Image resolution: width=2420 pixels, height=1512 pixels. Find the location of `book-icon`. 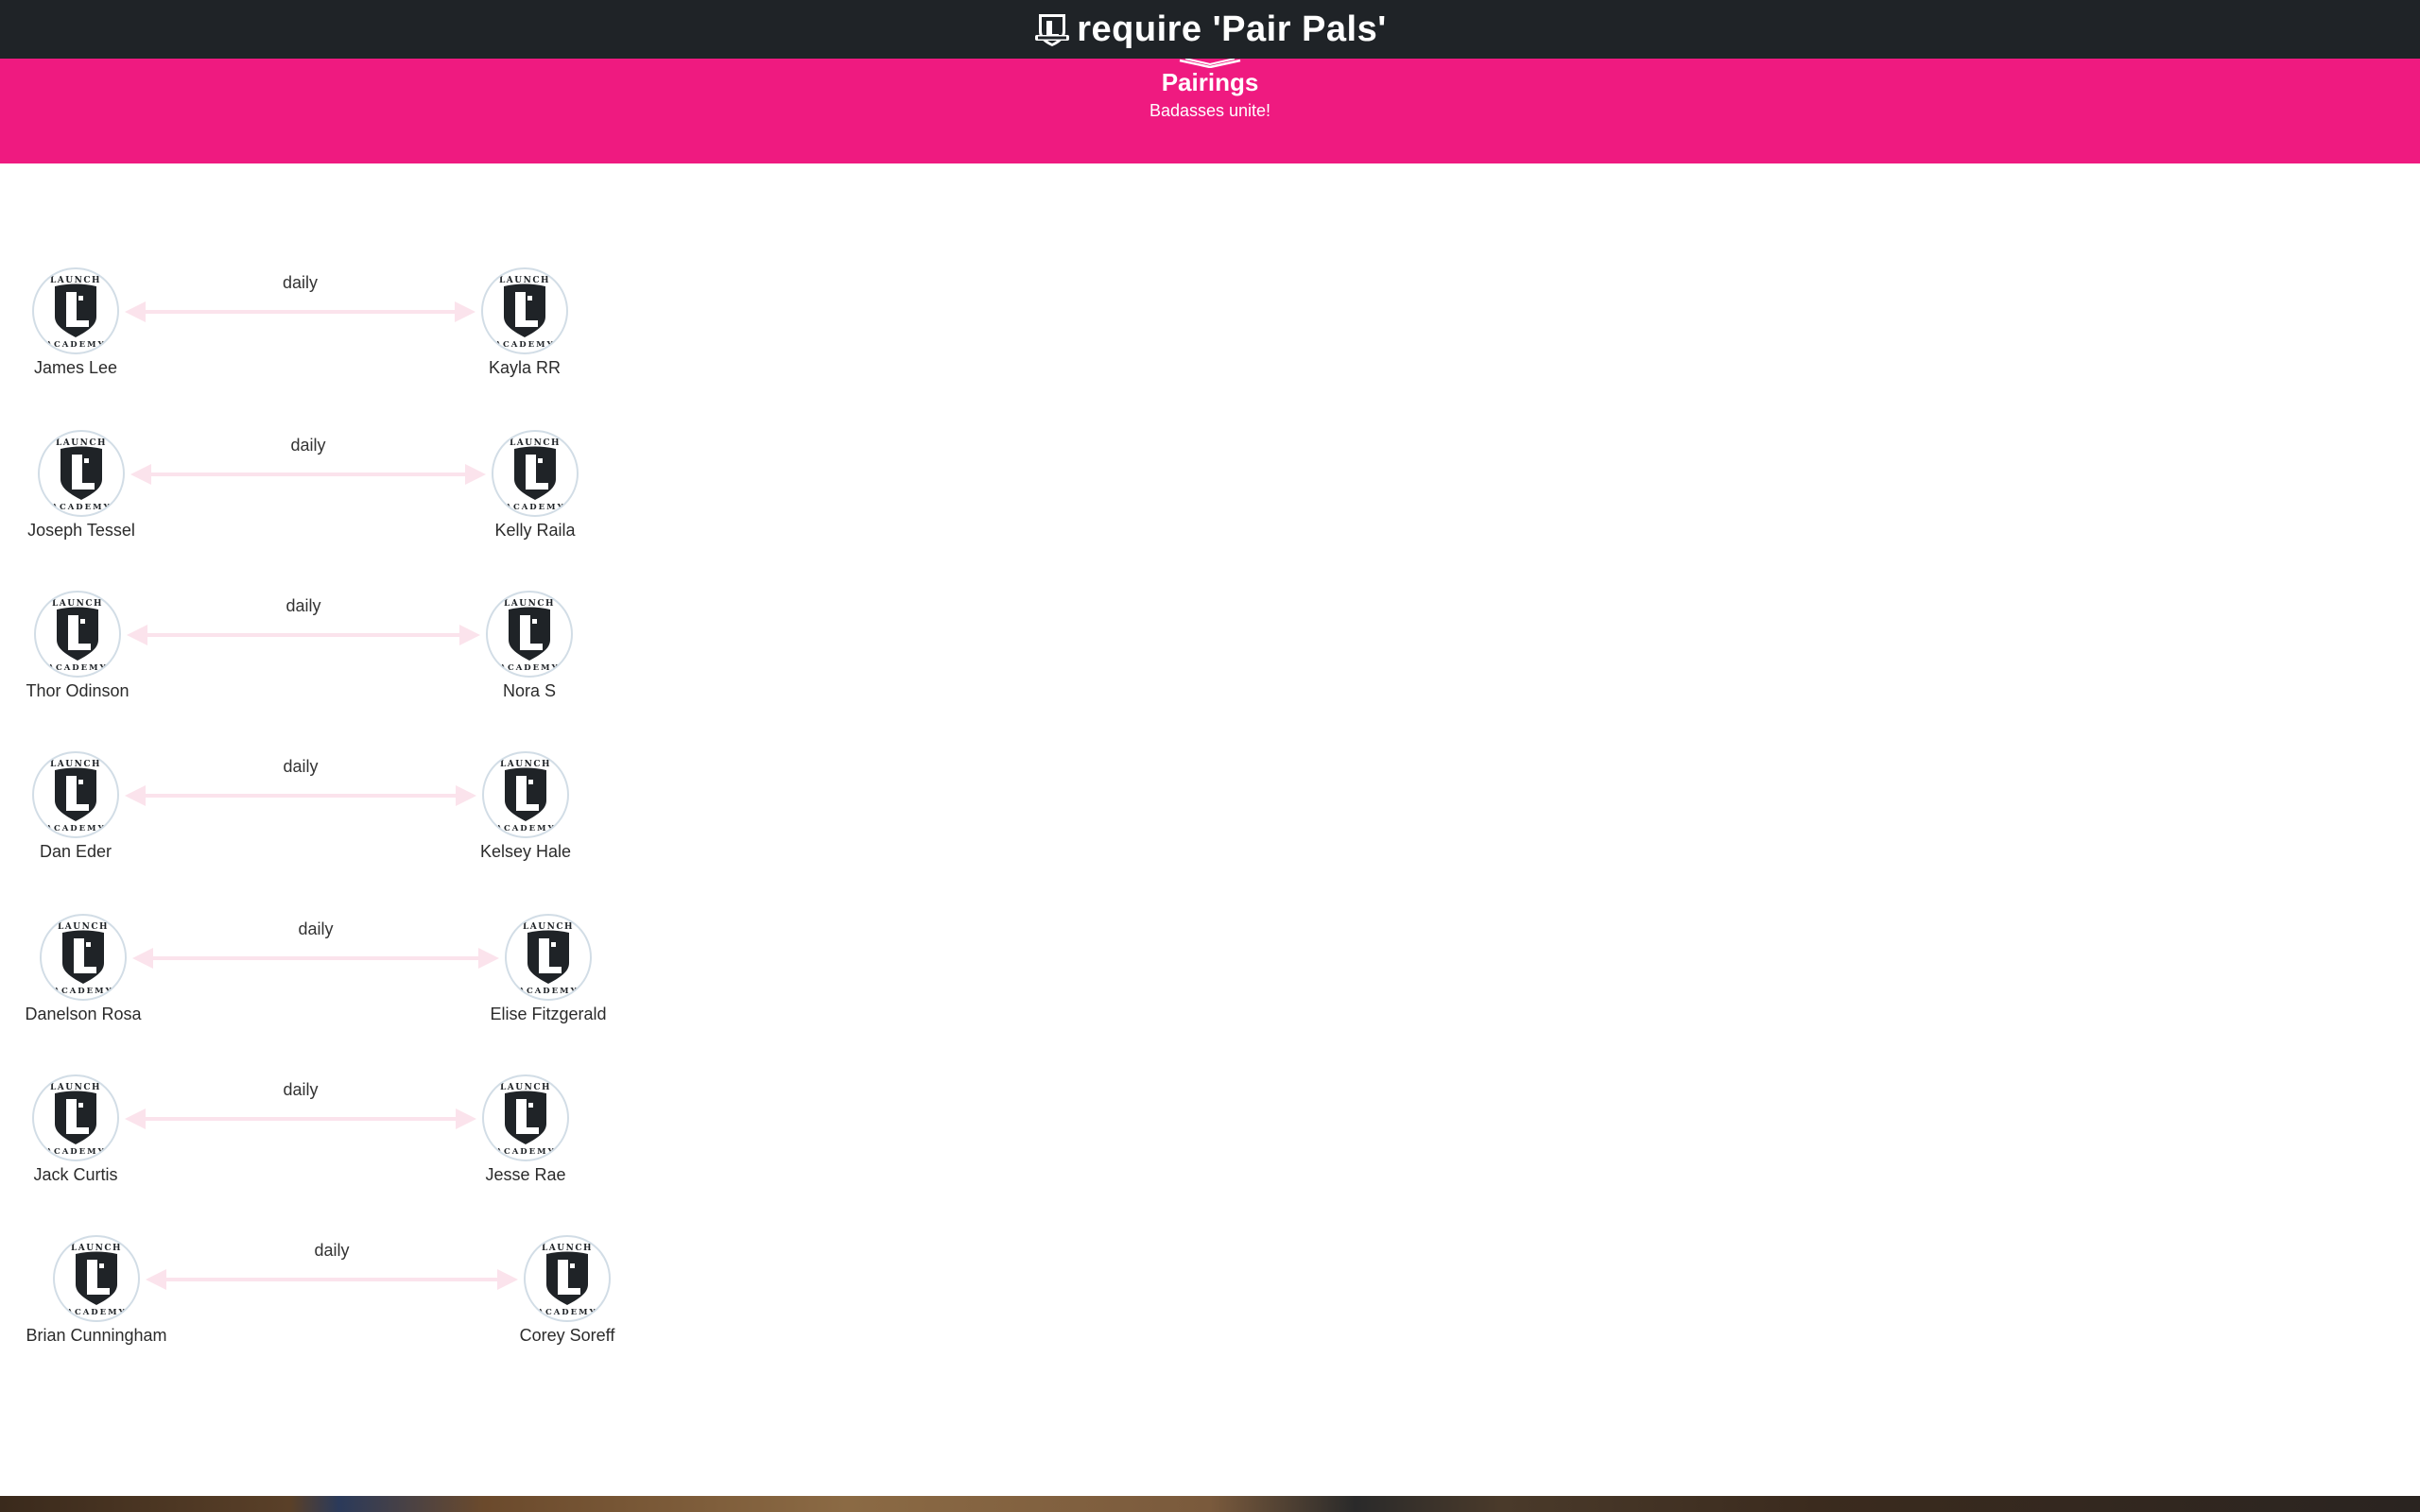

book-icon is located at coordinates (1210, 63).